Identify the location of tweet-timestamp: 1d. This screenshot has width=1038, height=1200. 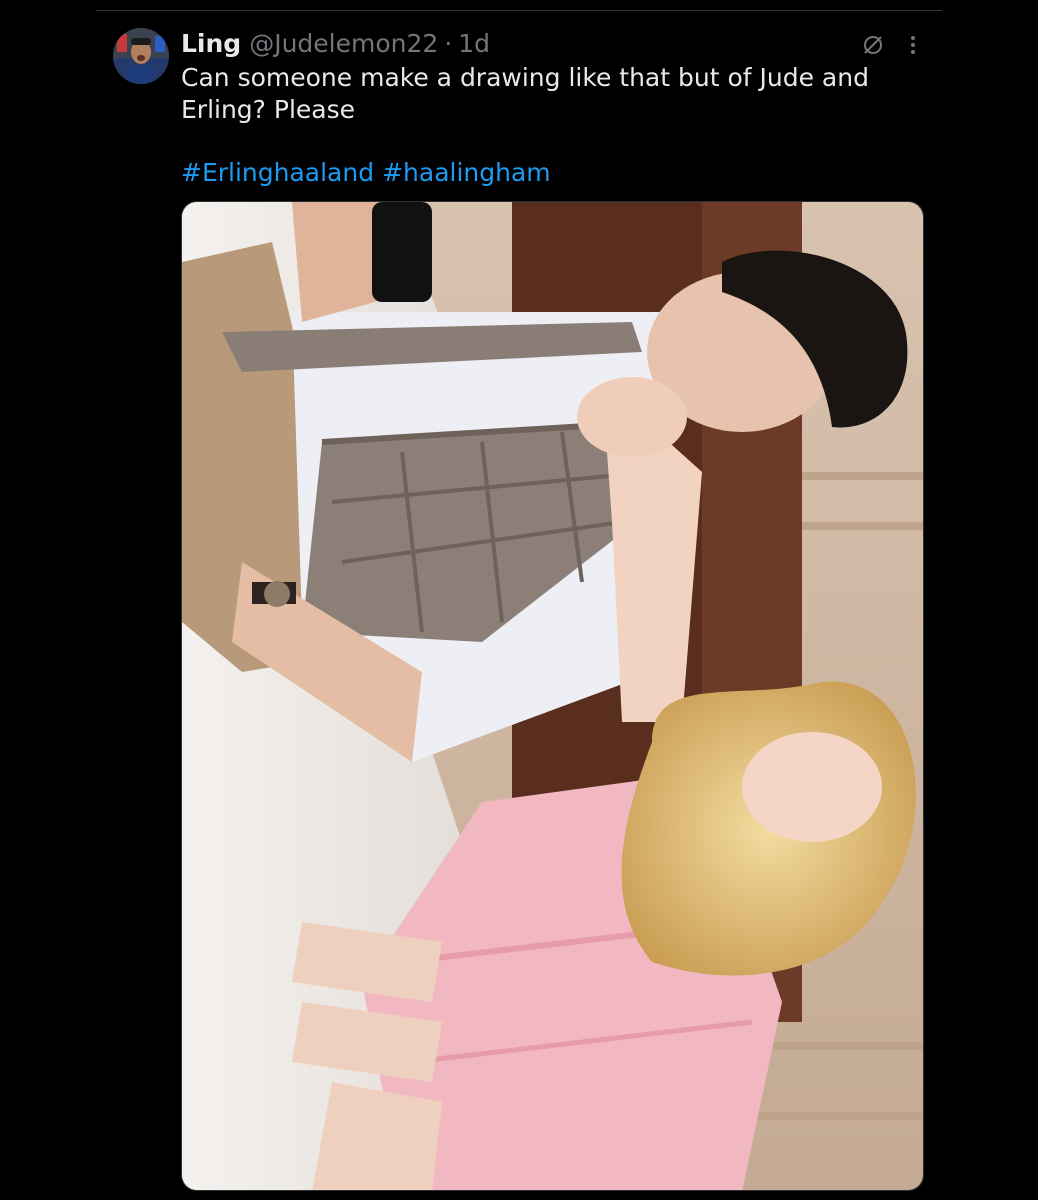
(474, 44).